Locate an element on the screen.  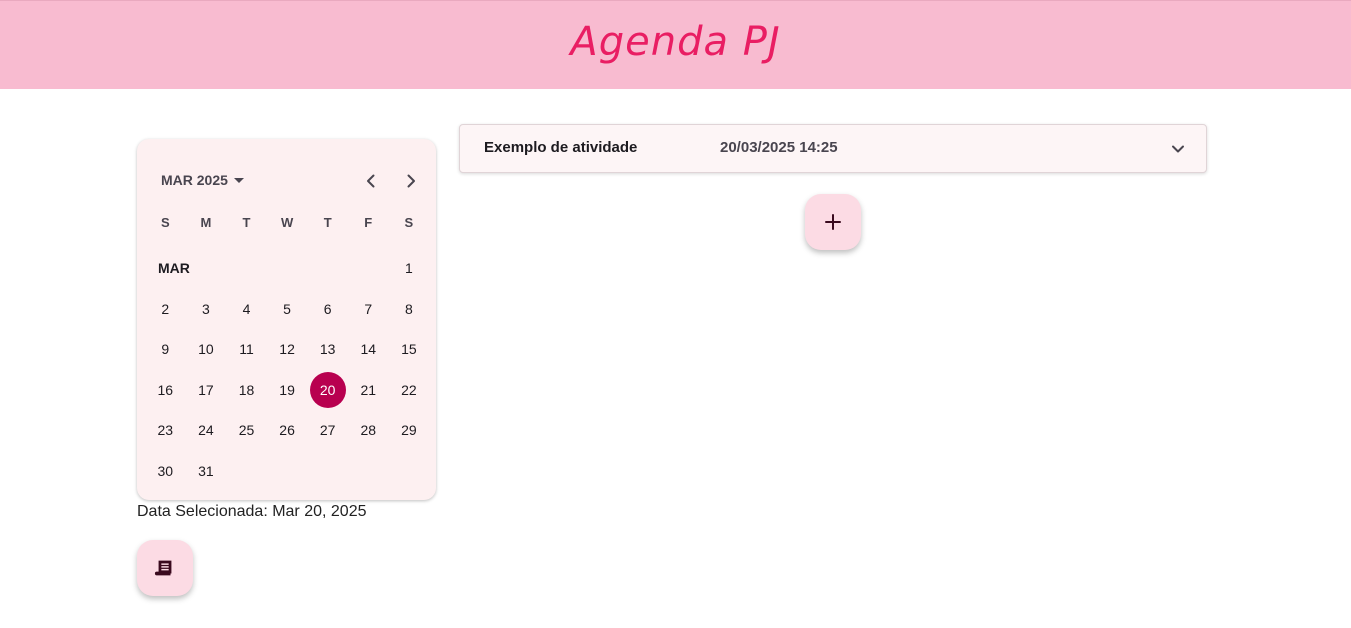
weekday-header: S M T W T F S is located at coordinates (287, 223).